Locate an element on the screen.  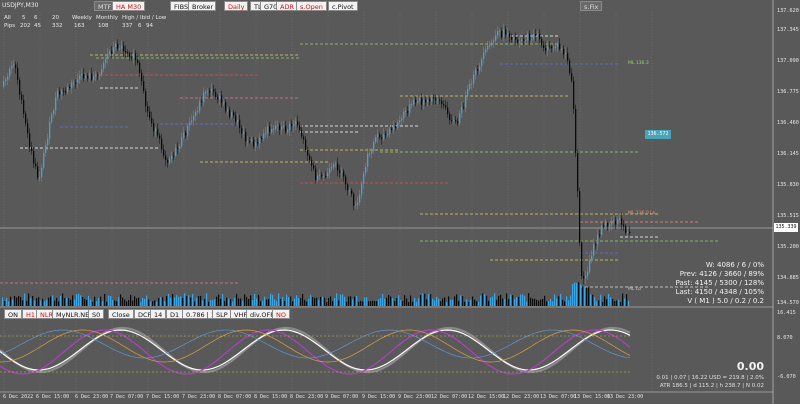
adr-hdr-5: 5 is located at coordinates (24, 18).